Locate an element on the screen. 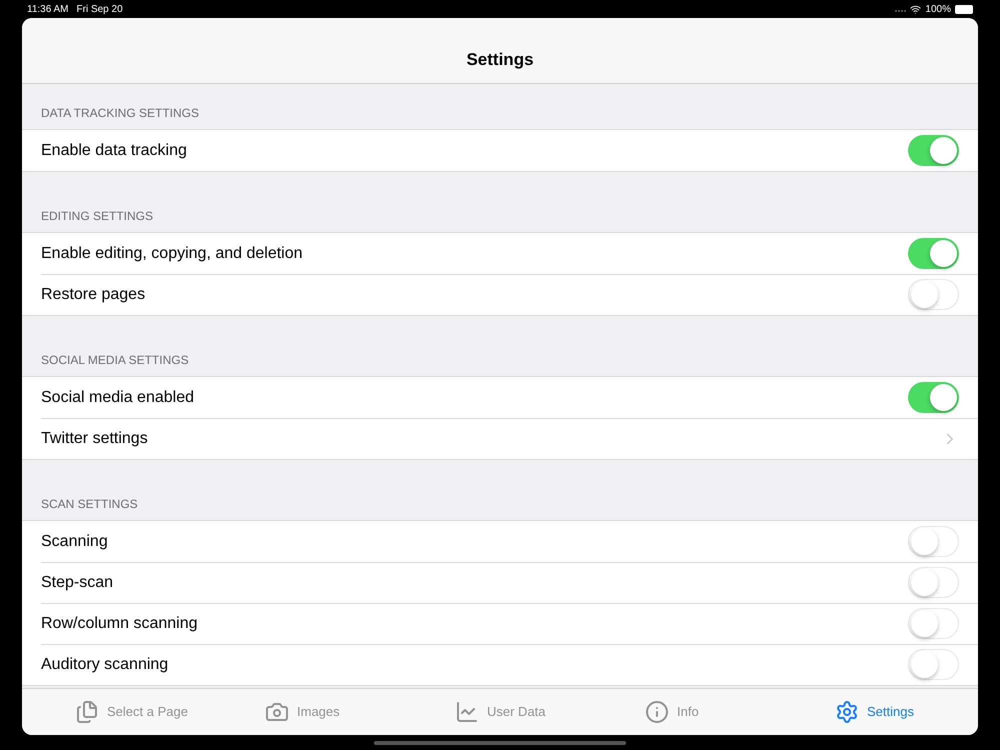 The height and width of the screenshot is (750, 1000). tab: Settings is located at coordinates (900, 712).